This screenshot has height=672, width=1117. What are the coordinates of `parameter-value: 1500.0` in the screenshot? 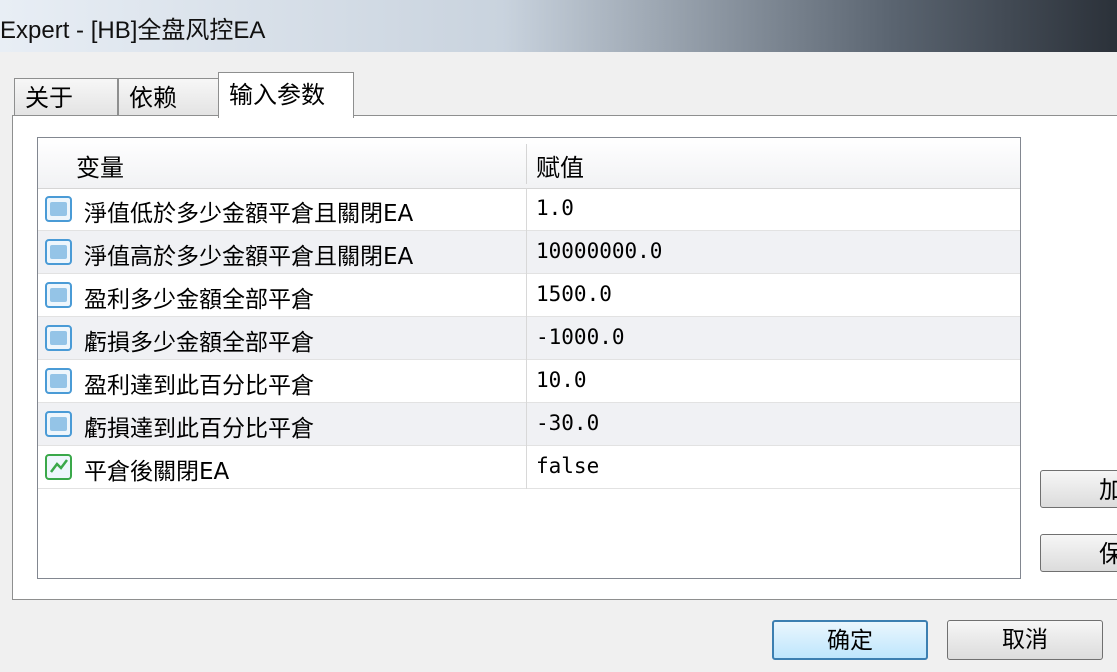 It's located at (574, 294).